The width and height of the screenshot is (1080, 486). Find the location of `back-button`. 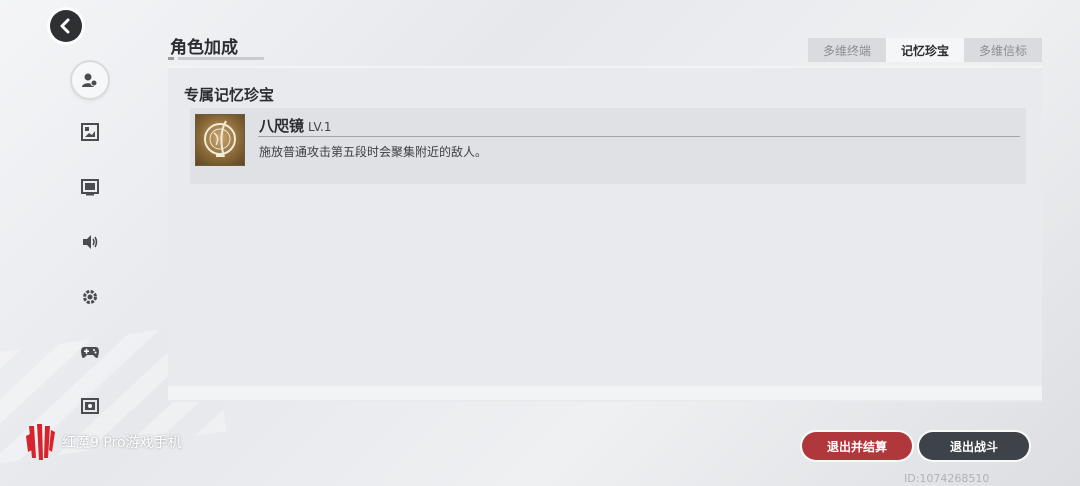

back-button is located at coordinates (66, 26).